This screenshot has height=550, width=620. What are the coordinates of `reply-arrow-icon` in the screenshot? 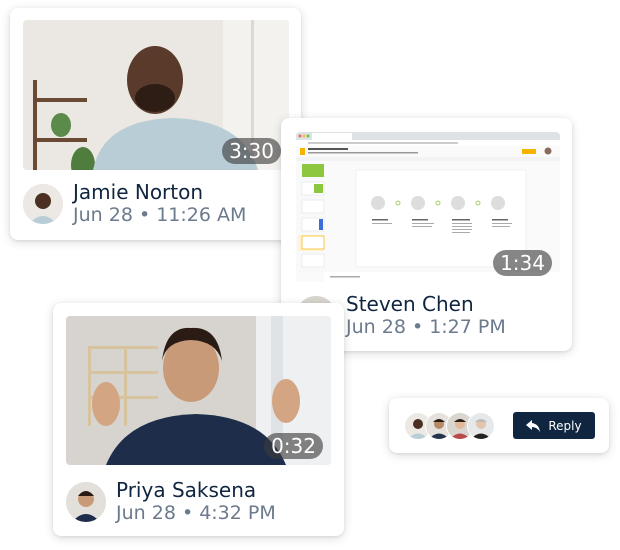 It's located at (533, 425).